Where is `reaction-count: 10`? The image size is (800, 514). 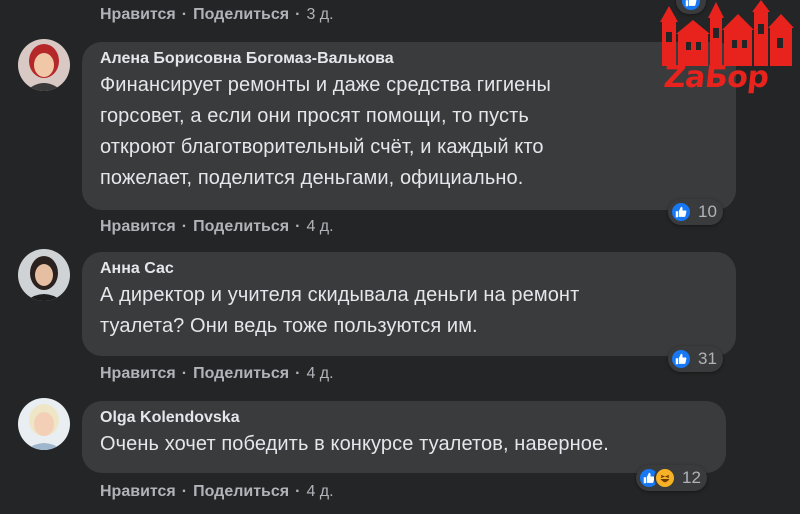 reaction-count: 10 is located at coordinates (707, 211).